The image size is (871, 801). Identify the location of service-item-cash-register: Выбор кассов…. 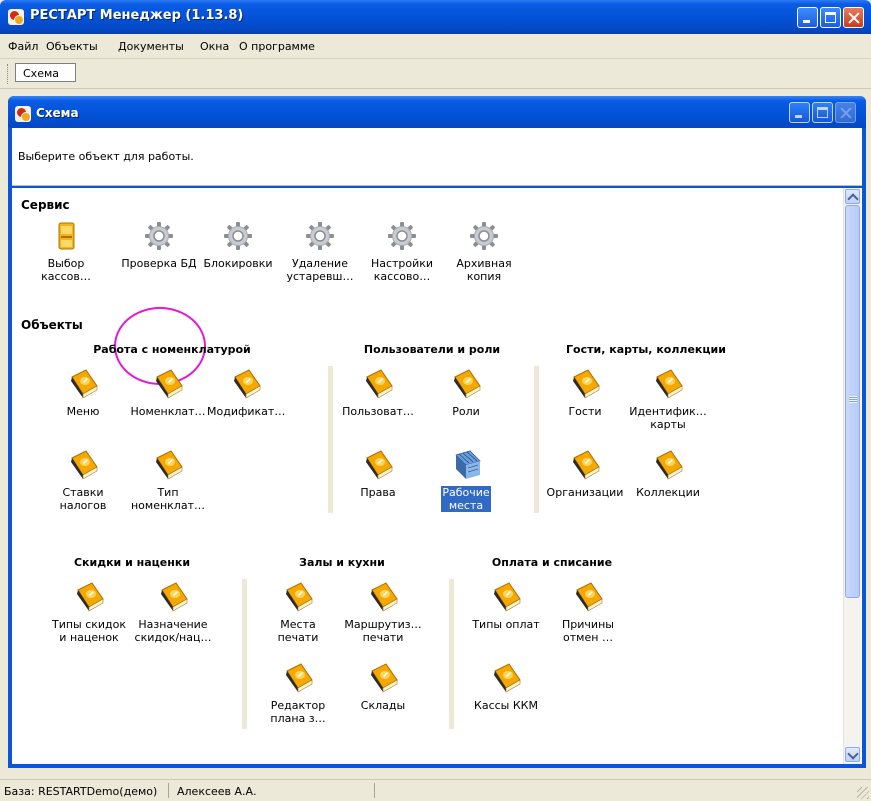
(66, 251).